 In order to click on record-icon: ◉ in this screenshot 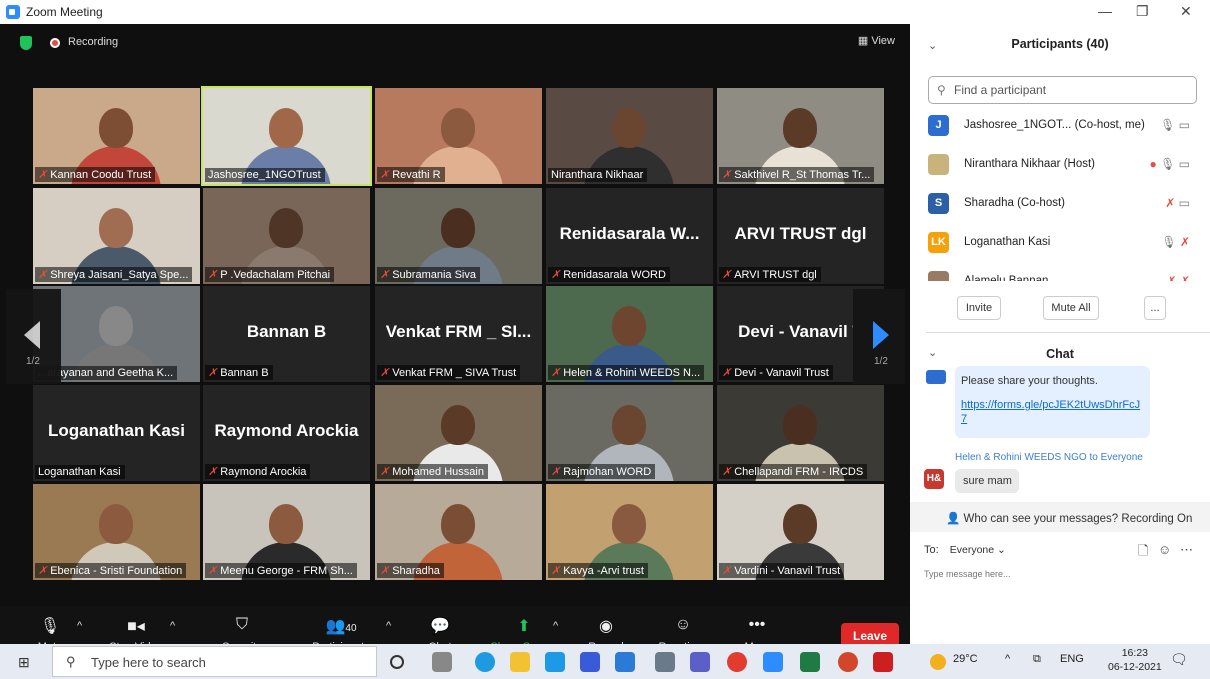, I will do `click(606, 626)`.